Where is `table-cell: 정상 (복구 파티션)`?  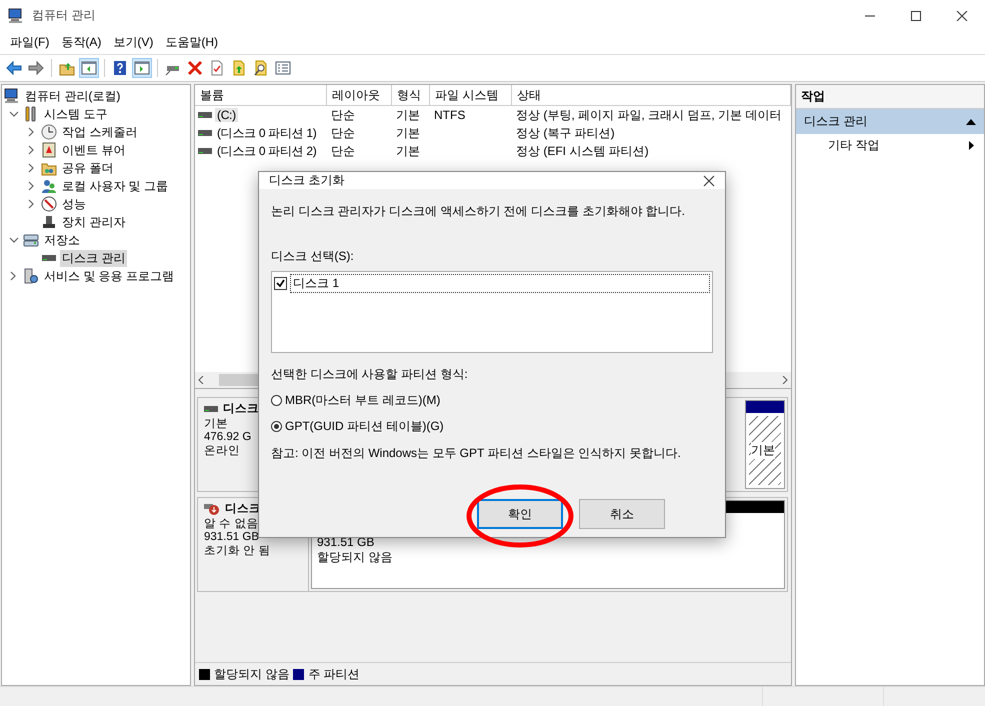
table-cell: 정상 (복구 파티션) is located at coordinates (565, 133).